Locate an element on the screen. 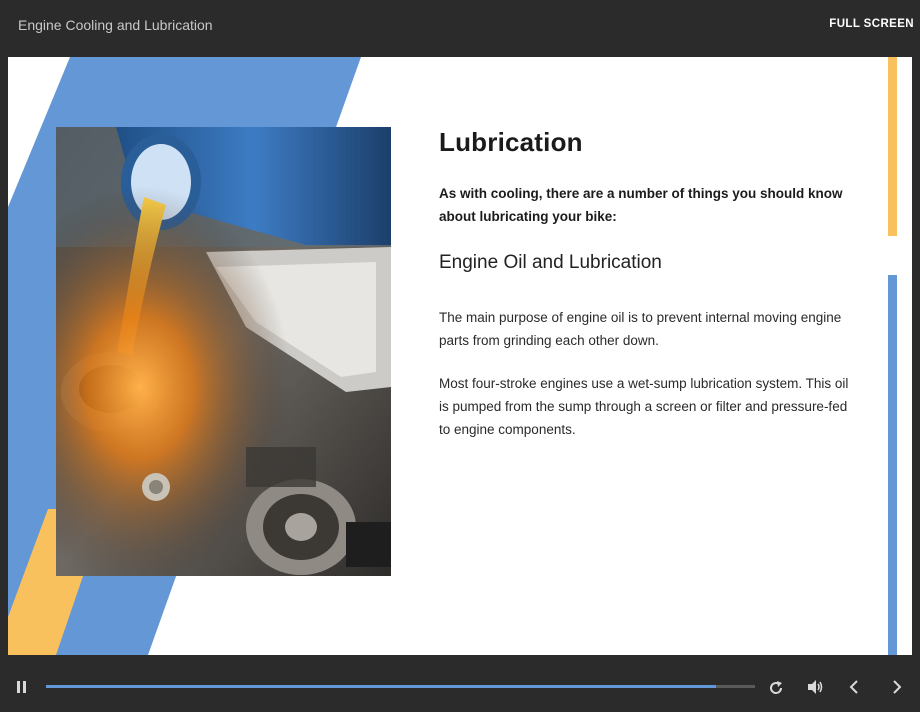  replay-icon is located at coordinates (776, 687).